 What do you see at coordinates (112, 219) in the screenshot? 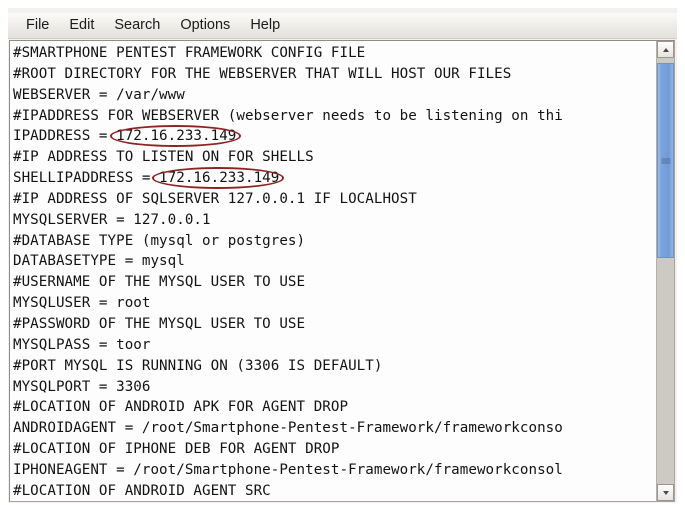
I see `code-line: MYSQLSERVER = 127.0.0.1` at bounding box center [112, 219].